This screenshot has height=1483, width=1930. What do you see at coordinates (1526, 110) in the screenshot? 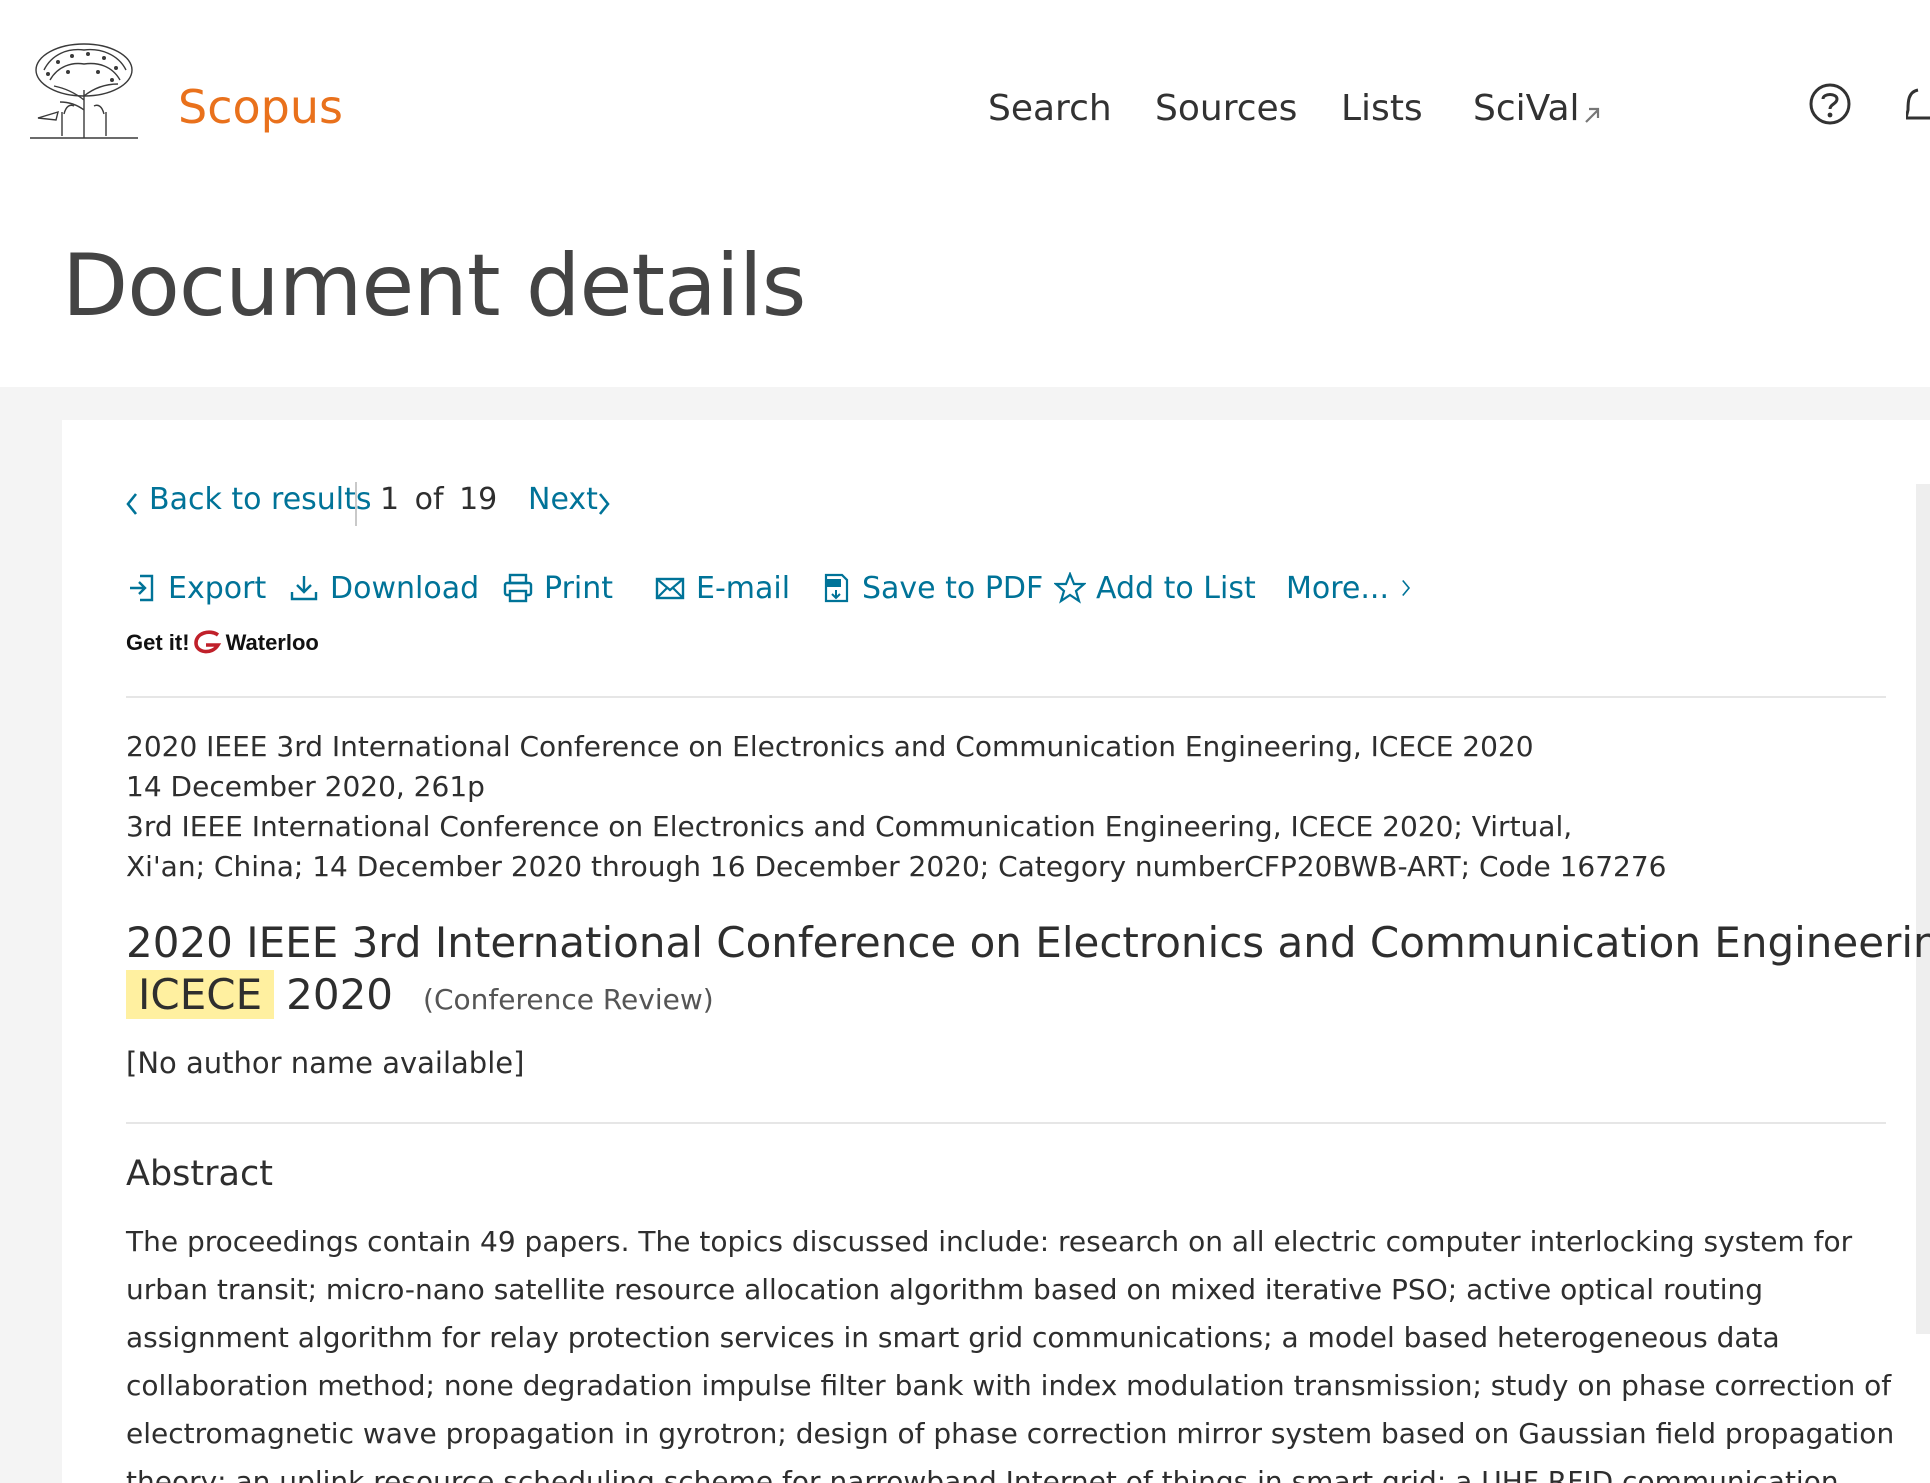
I see `nav-scival: SciVal` at bounding box center [1526, 110].